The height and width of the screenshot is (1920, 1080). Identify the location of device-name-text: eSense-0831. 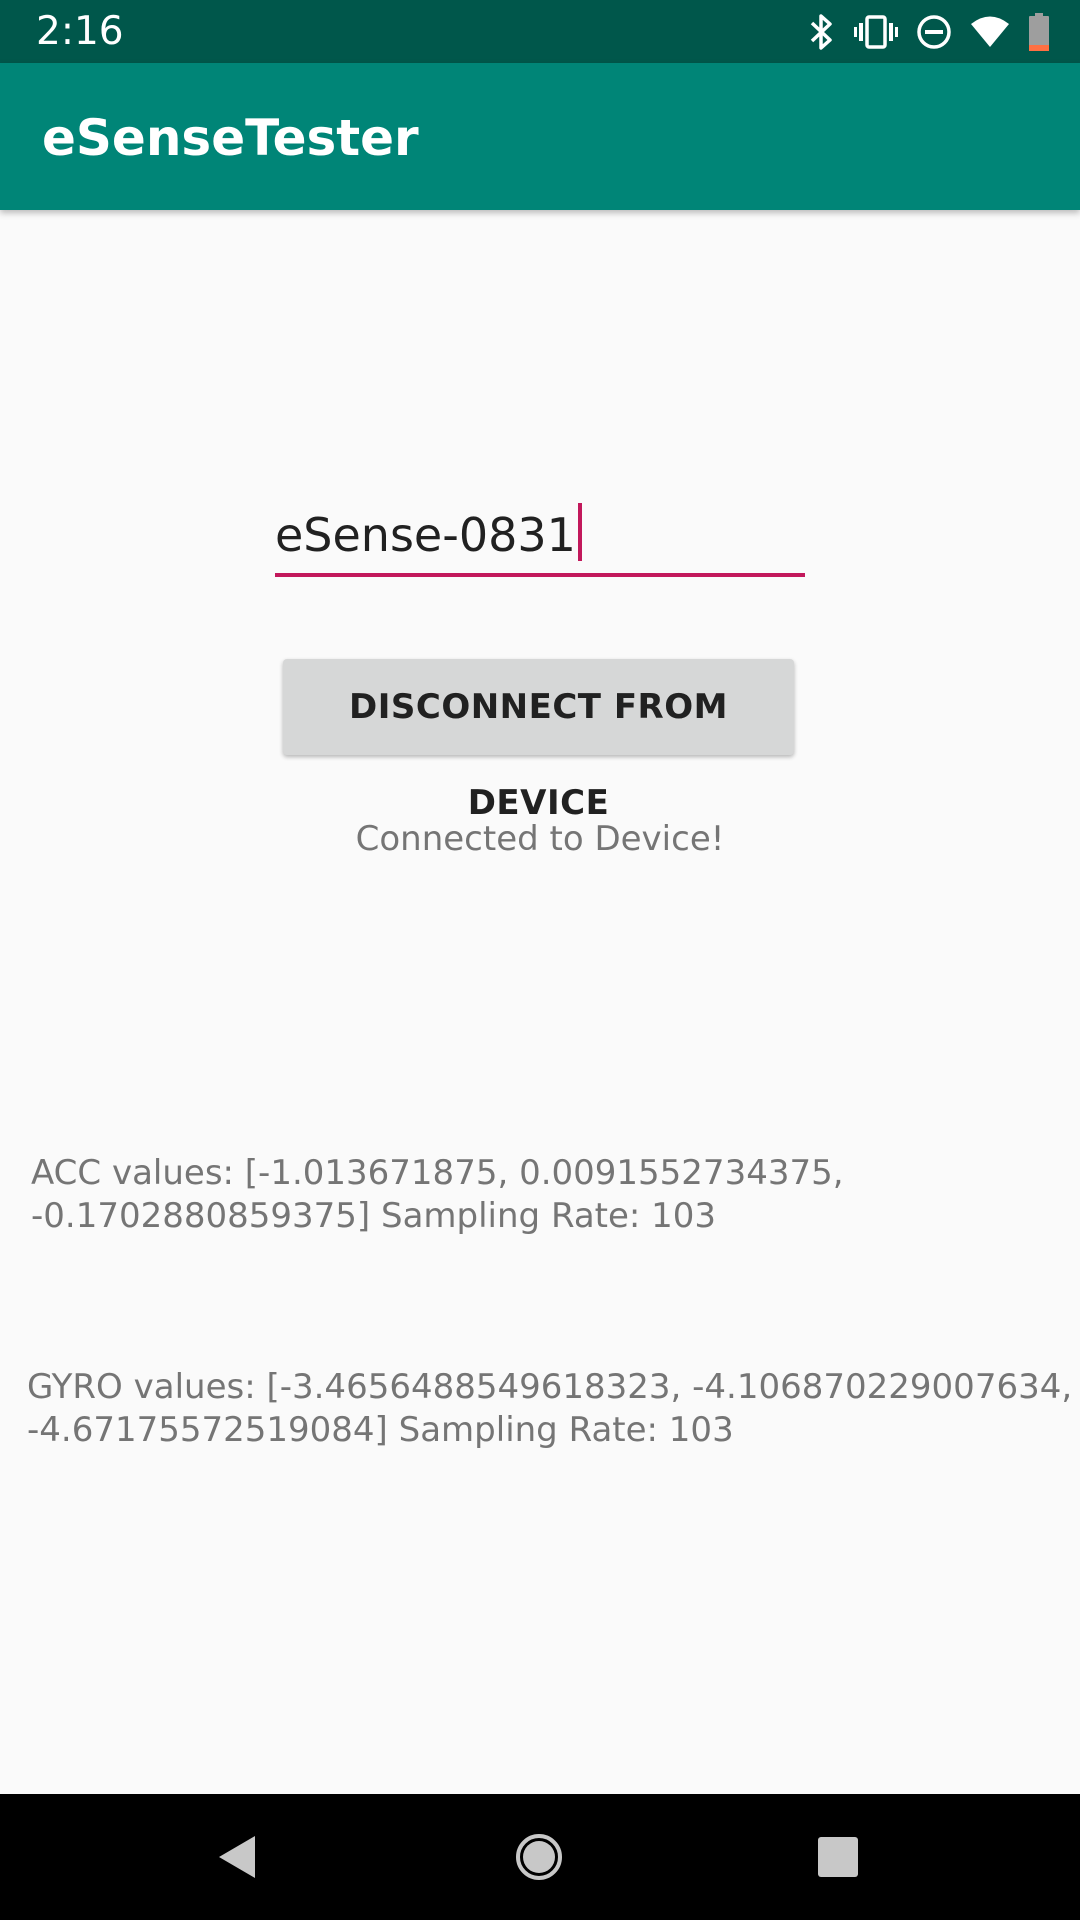
(425, 535).